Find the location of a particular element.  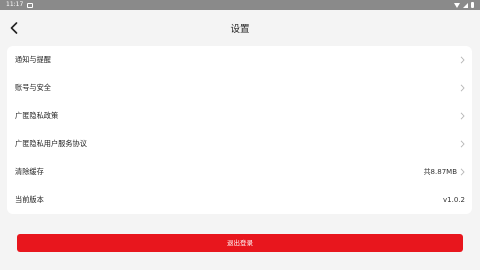

settings-item-user-agreement: 广匿隐私用户服务协议 is located at coordinates (239, 144).